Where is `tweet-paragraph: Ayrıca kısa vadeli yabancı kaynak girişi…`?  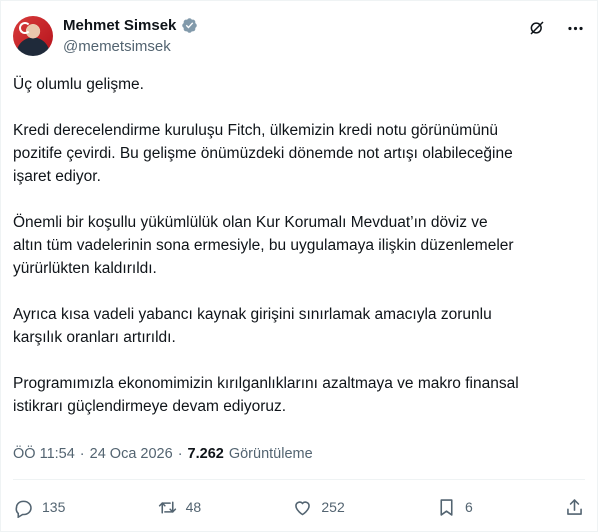
tweet-paragraph: Ayrıca kısa vadeli yabancı kaynak girişi… is located at coordinates (252, 326).